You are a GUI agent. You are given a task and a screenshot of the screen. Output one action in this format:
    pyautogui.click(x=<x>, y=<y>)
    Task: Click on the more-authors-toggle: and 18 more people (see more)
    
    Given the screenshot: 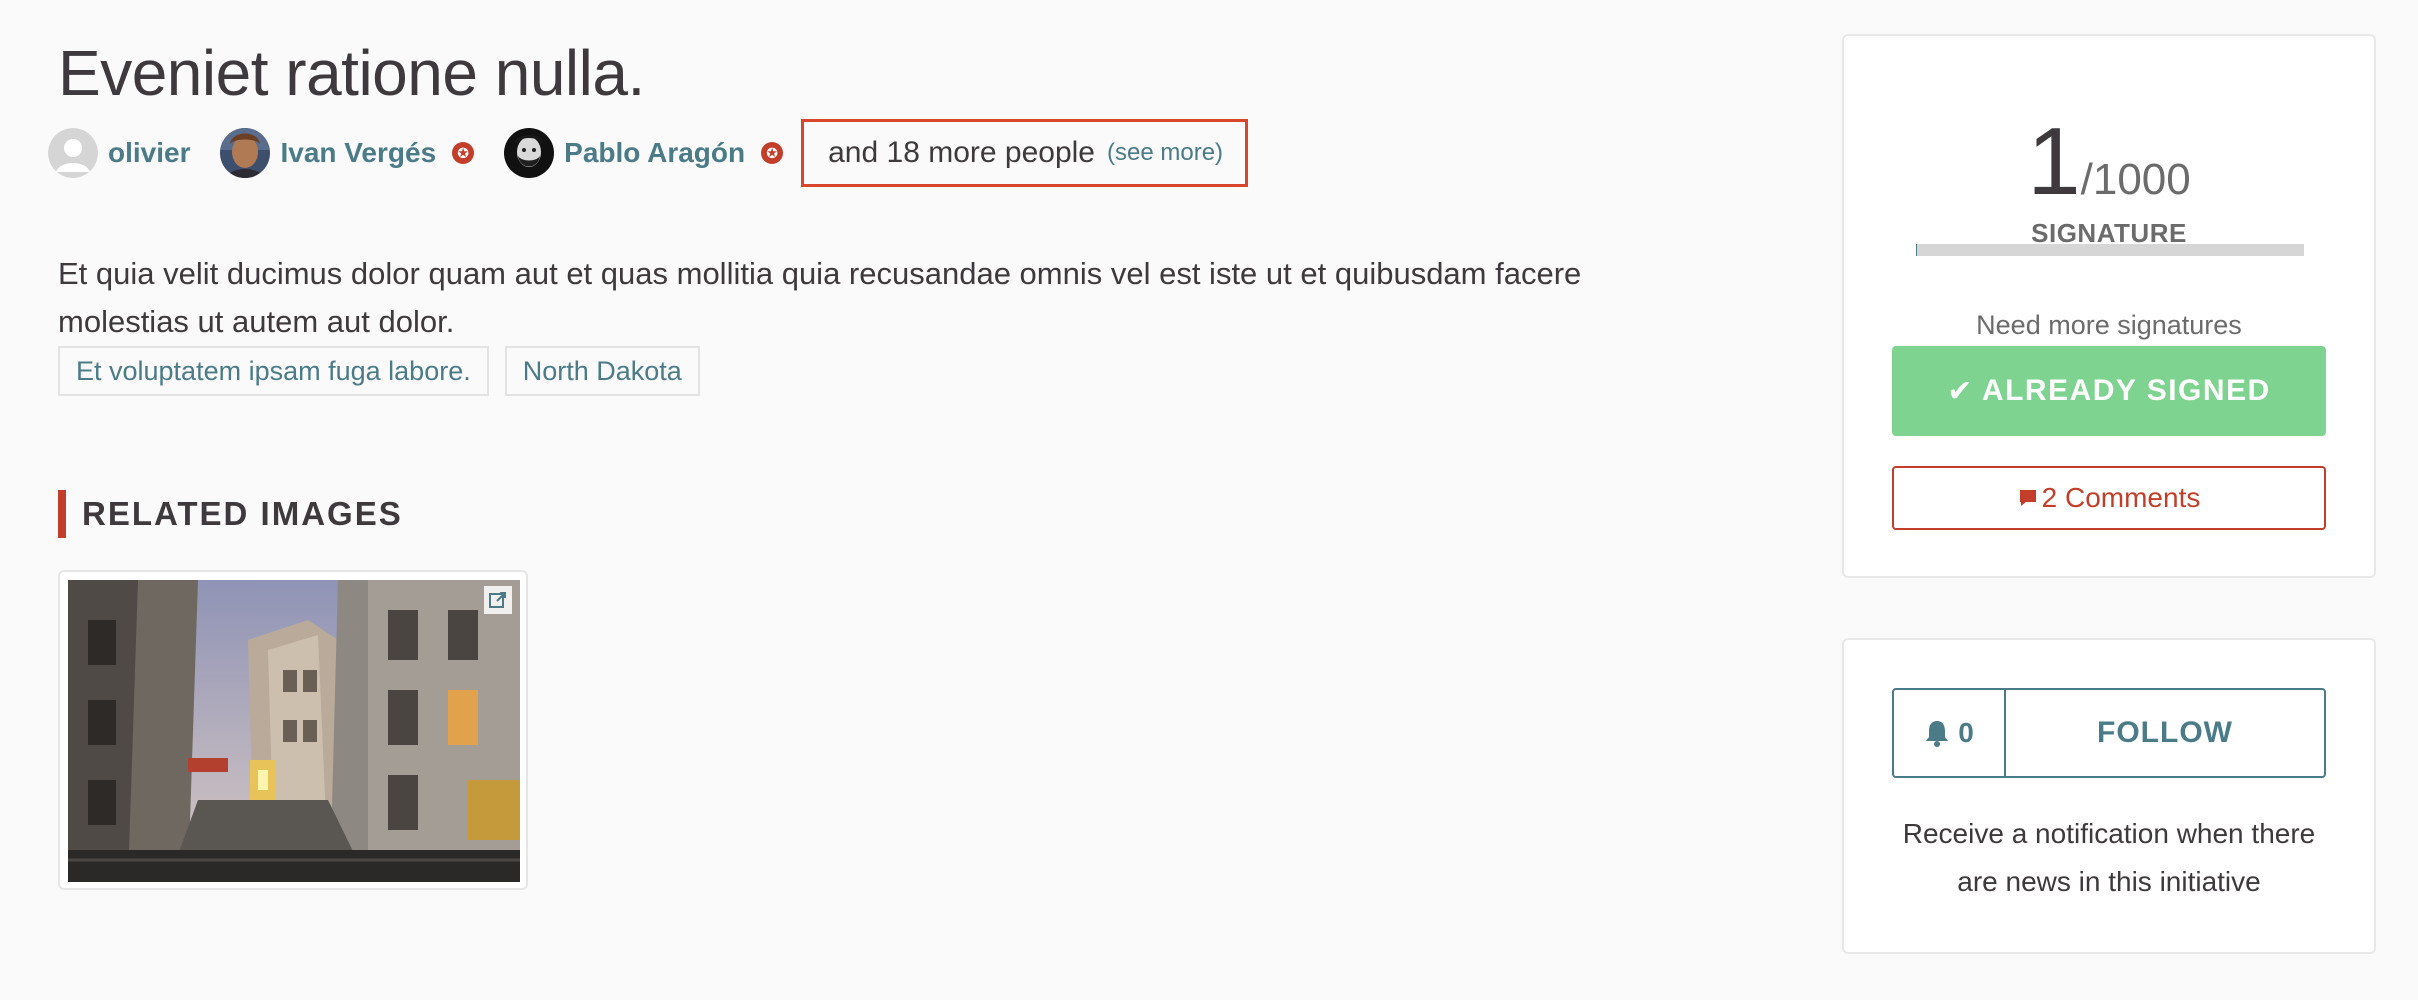 What is the action you would take?
    pyautogui.click(x=1025, y=153)
    